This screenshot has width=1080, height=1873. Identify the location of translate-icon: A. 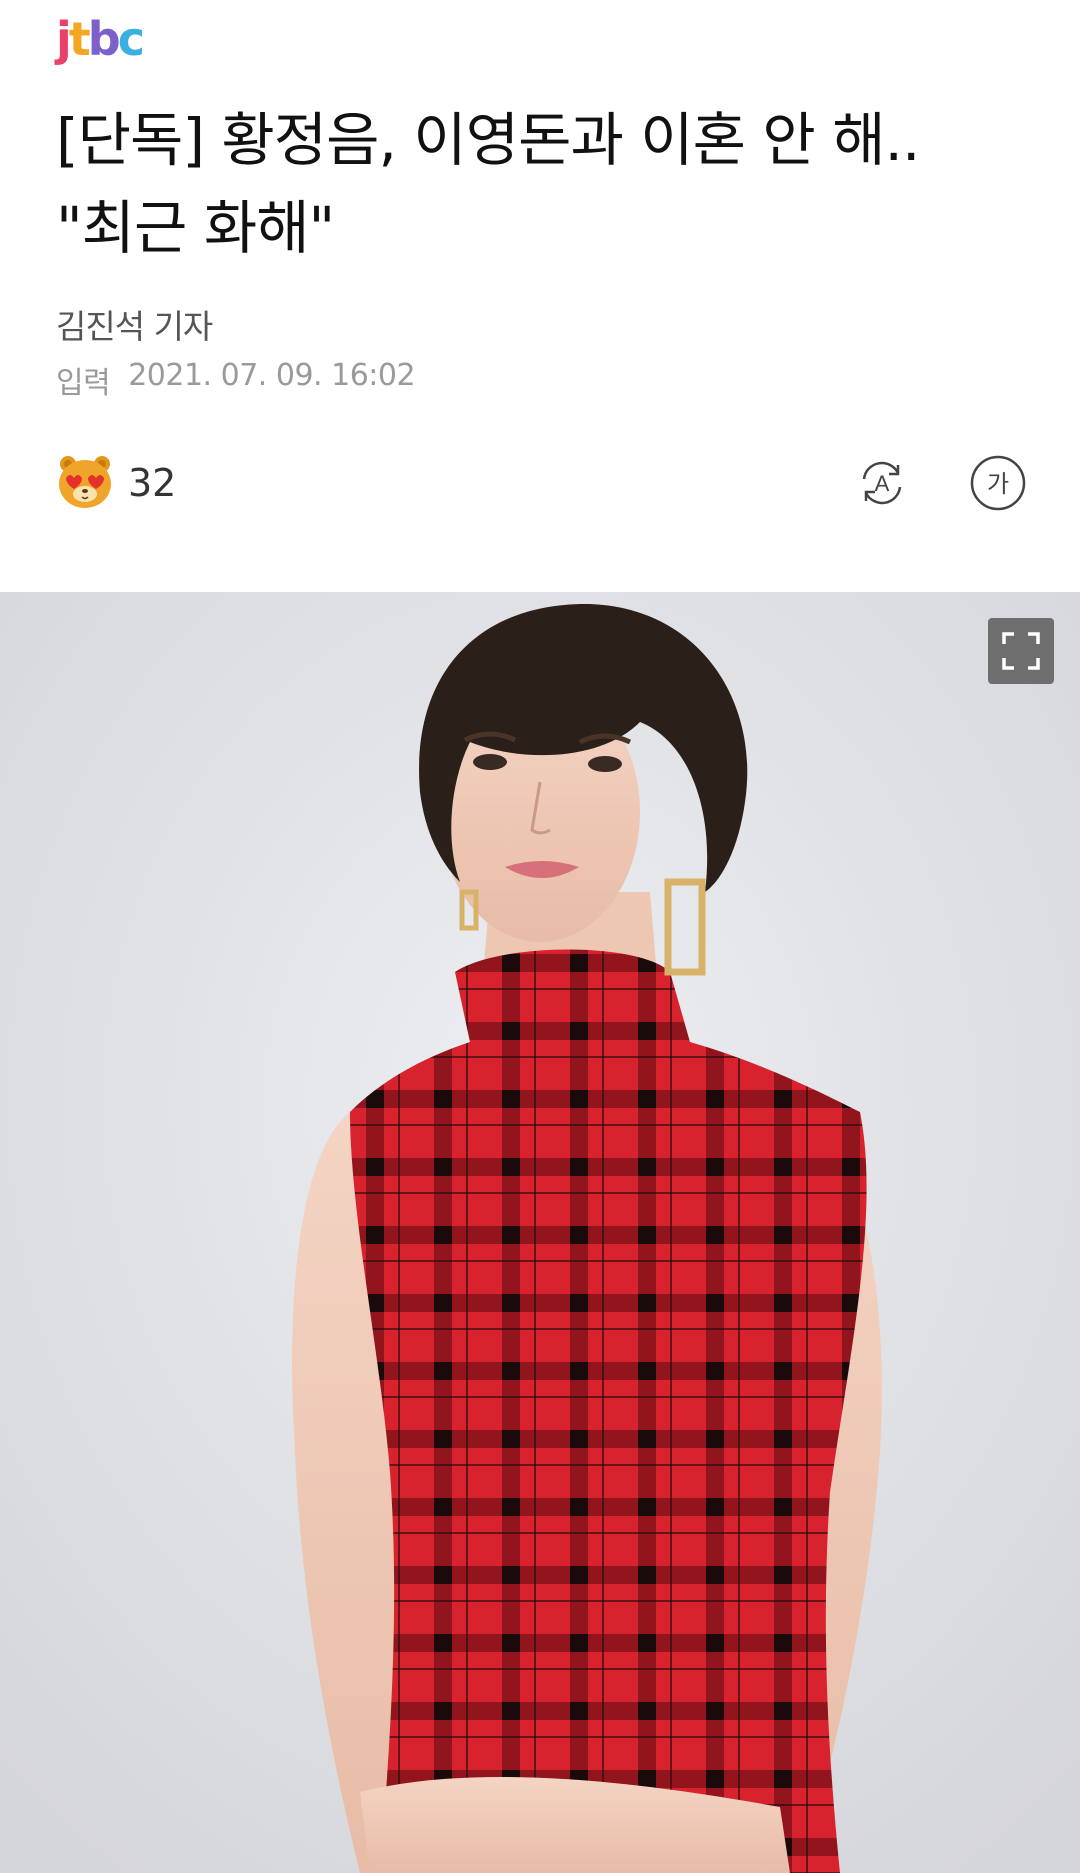
(882, 483).